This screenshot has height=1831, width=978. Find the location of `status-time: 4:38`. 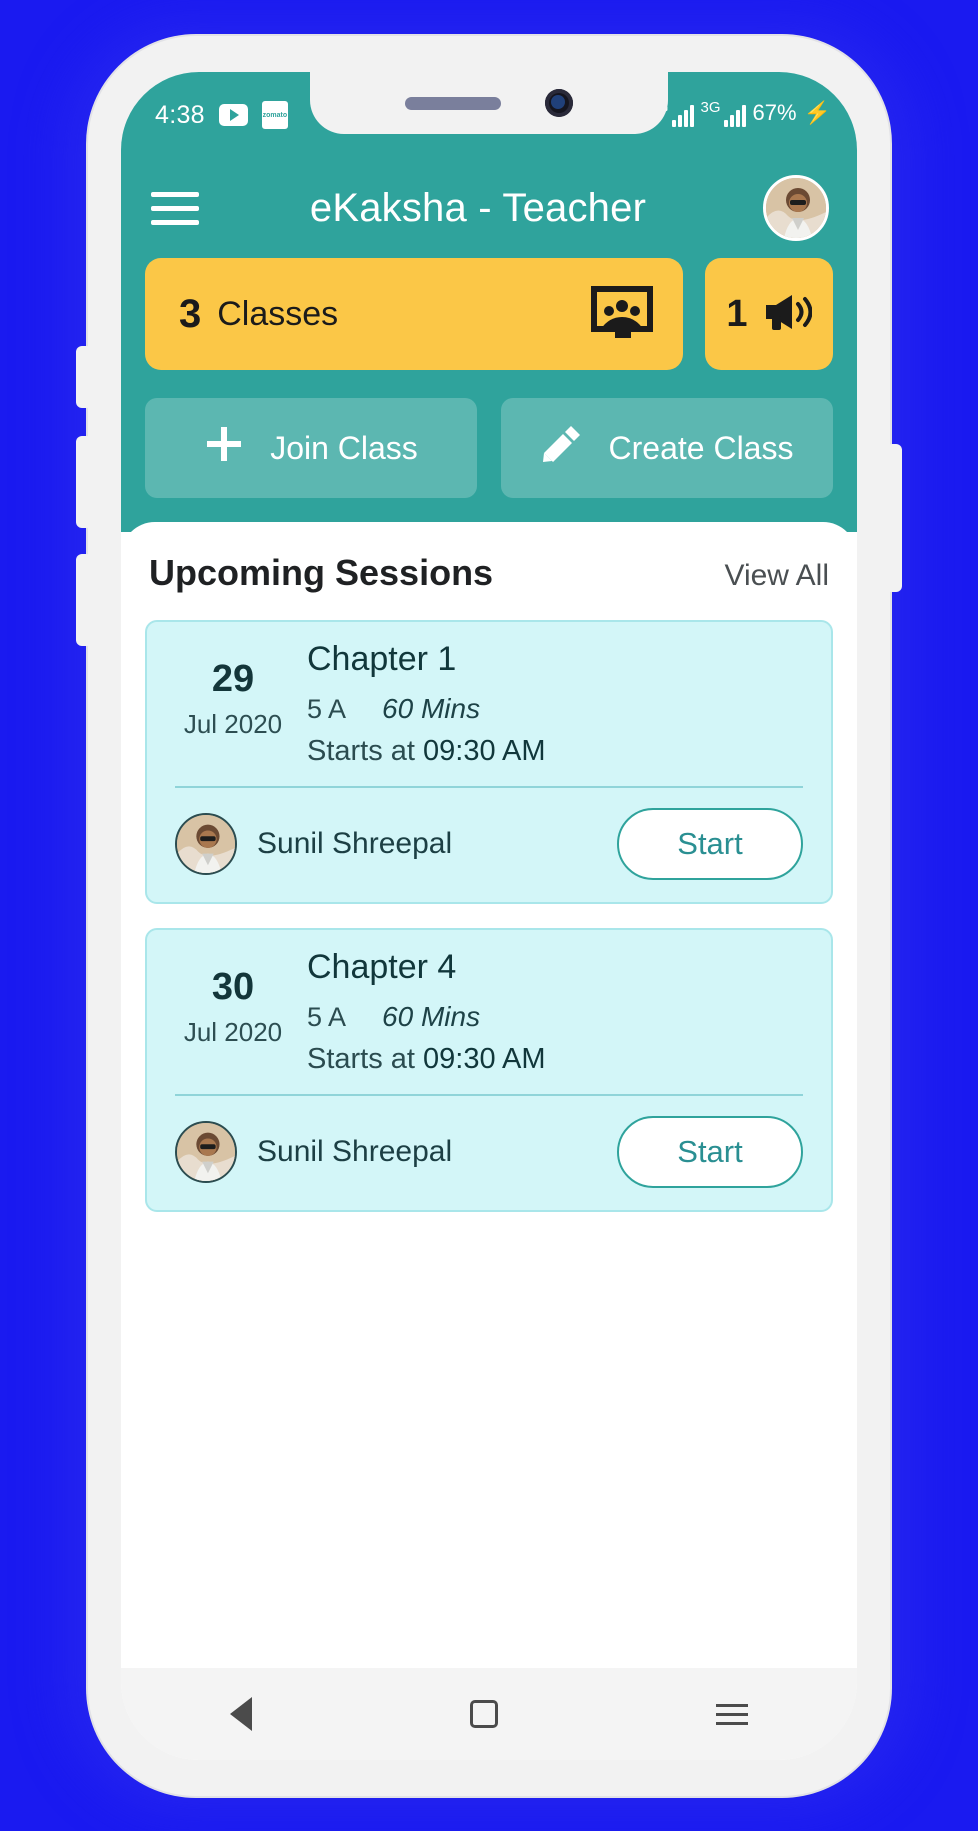

status-time: 4:38 is located at coordinates (180, 114).